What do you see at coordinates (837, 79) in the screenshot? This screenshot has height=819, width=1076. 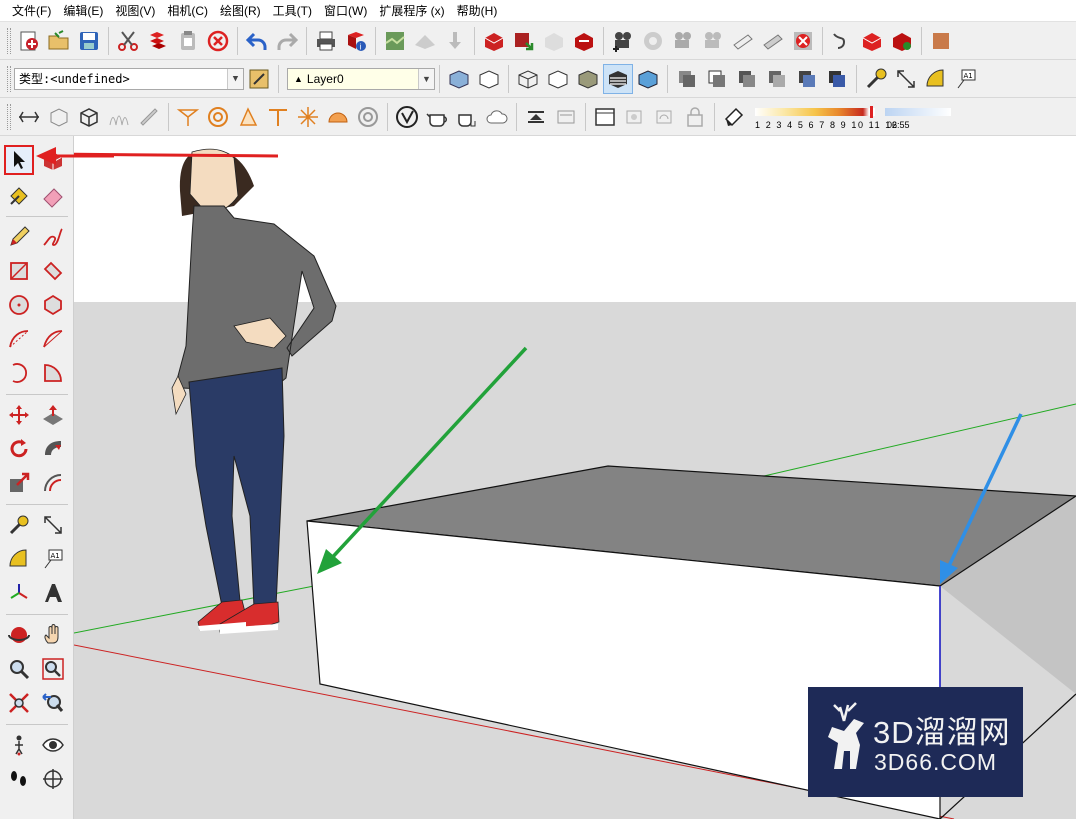 I see `left-view-button` at bounding box center [837, 79].